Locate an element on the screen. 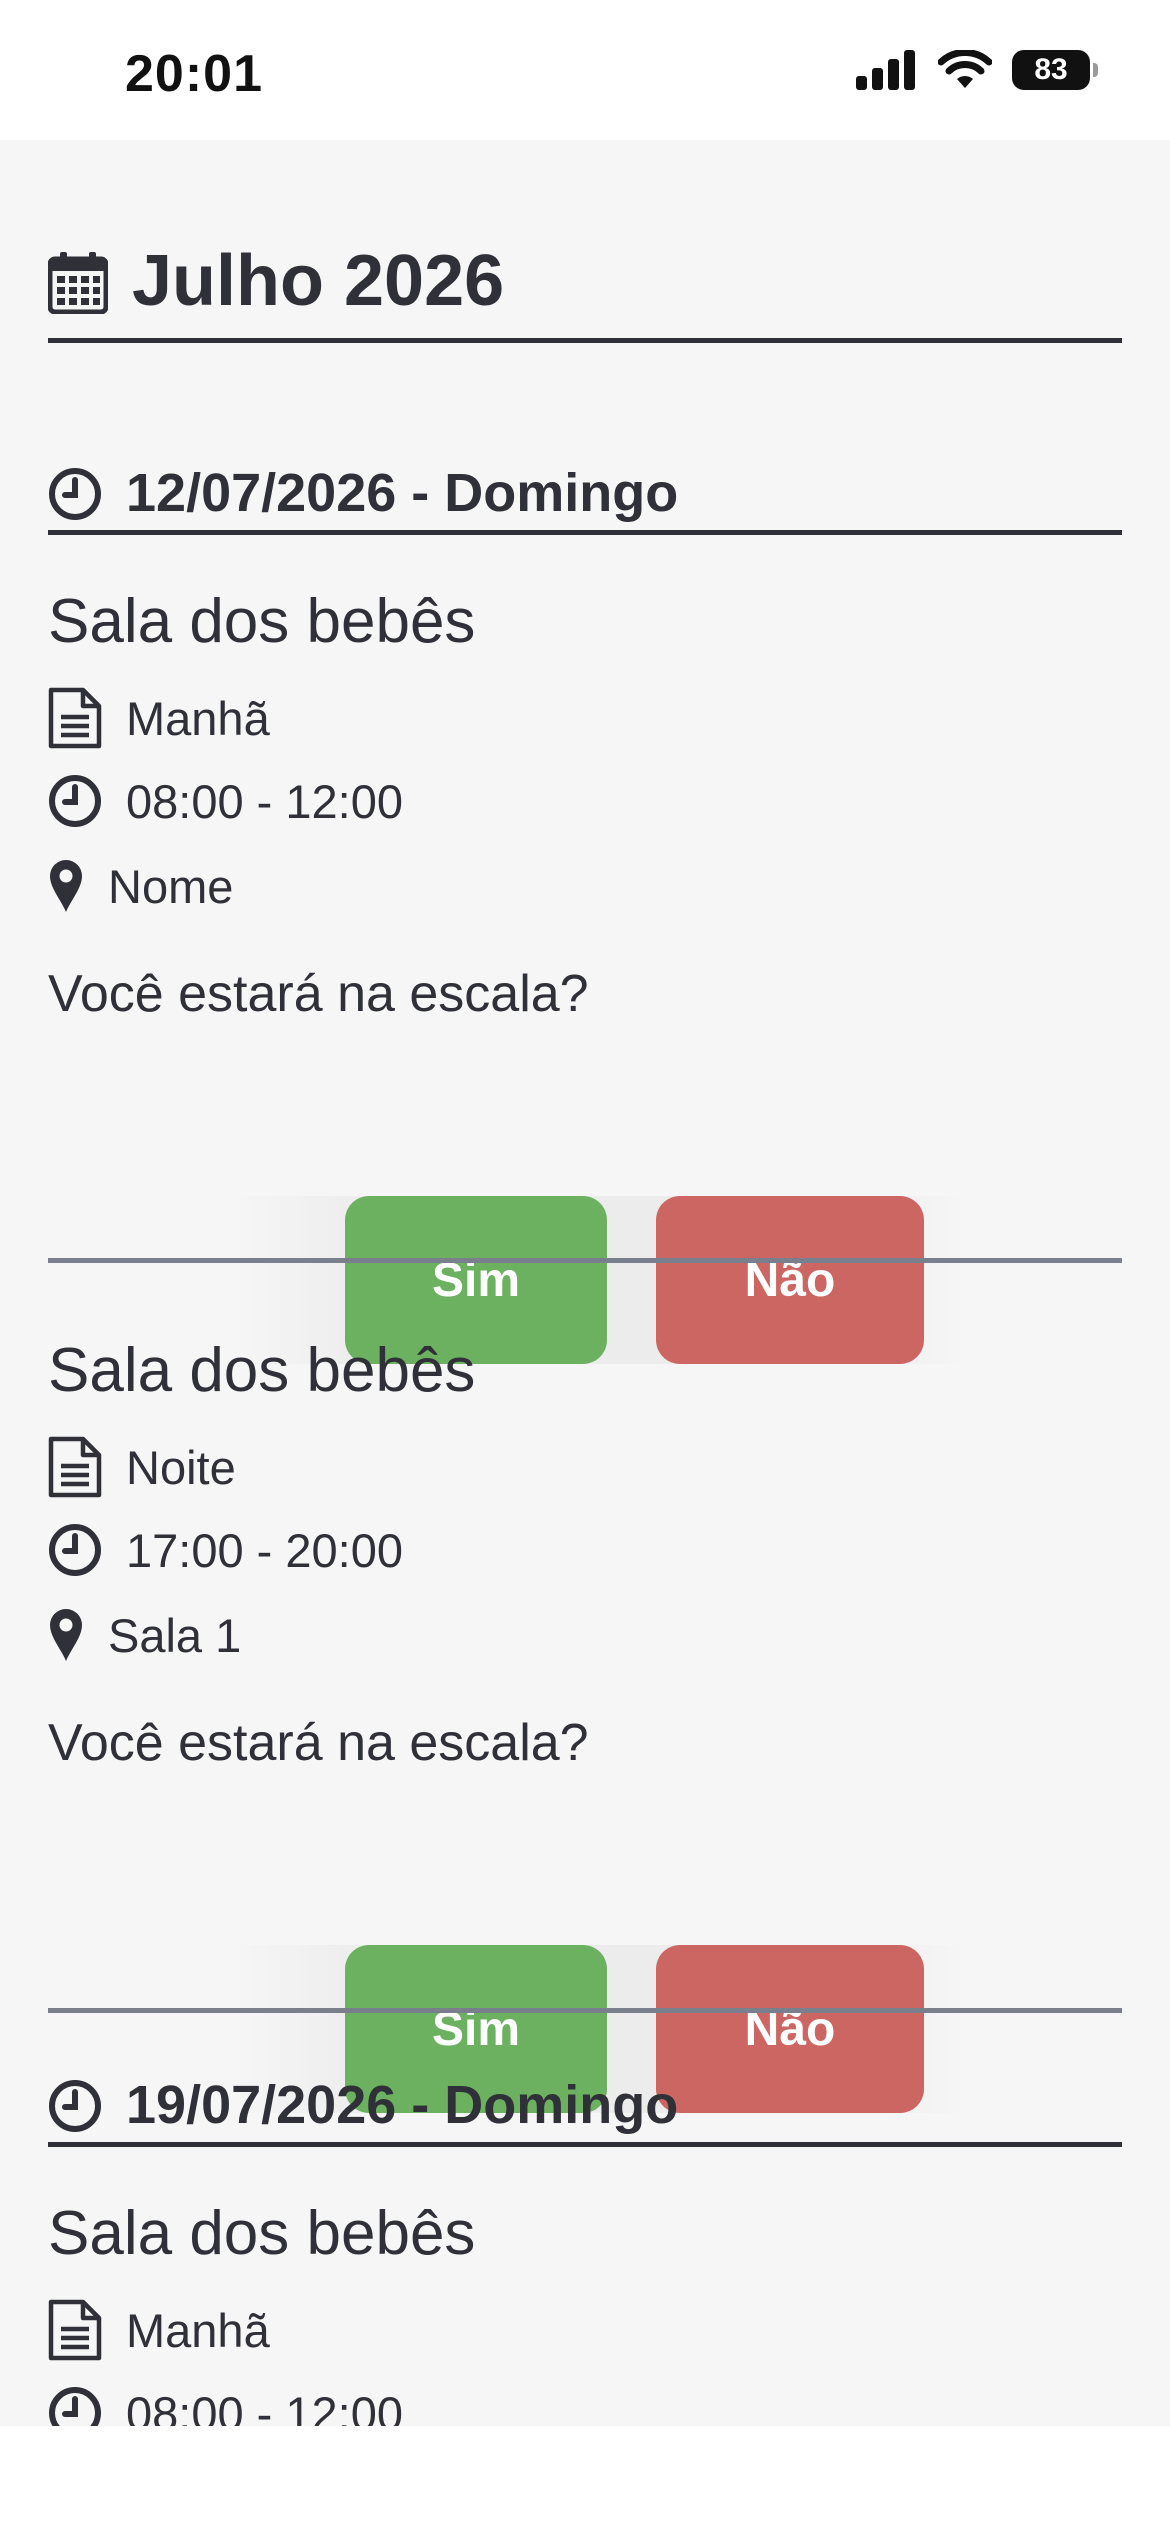 The image size is (1170, 2532). shift-card: Sala dos bebês Manhã 08:00 - 12:00 is located at coordinates (585, 2312).